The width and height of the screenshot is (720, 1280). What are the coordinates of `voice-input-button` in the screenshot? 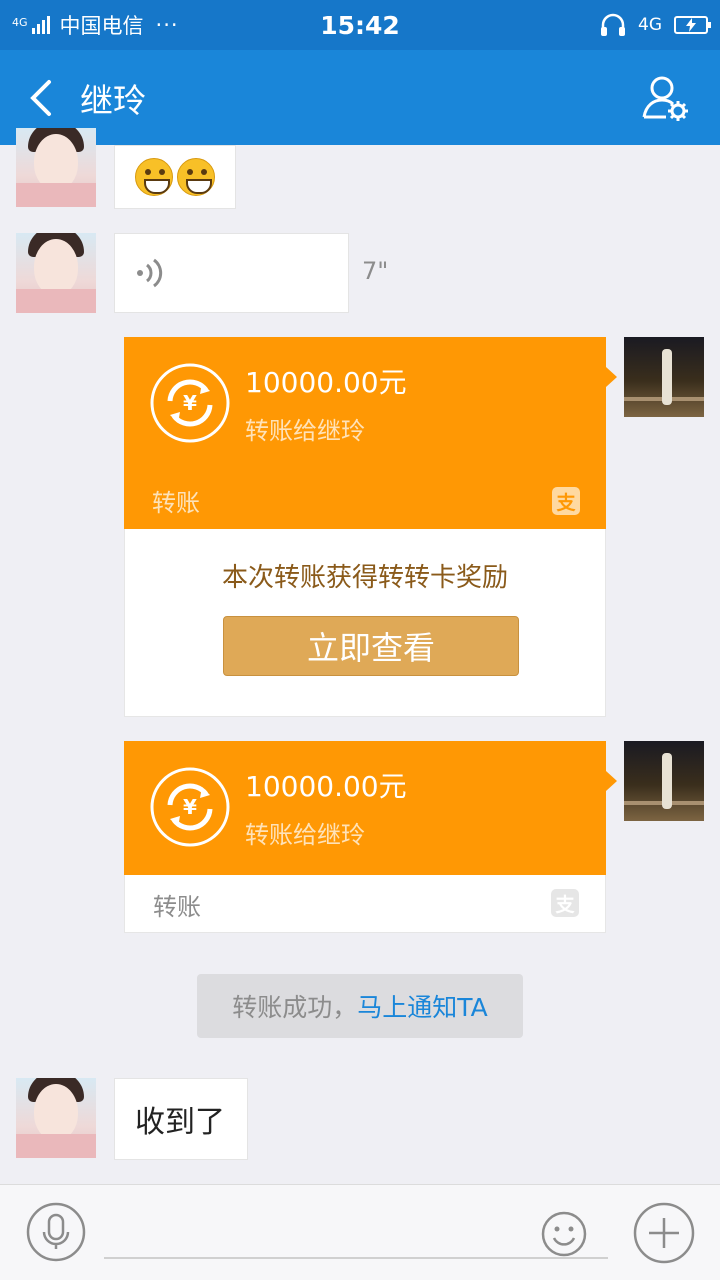 It's located at (56, 1232).